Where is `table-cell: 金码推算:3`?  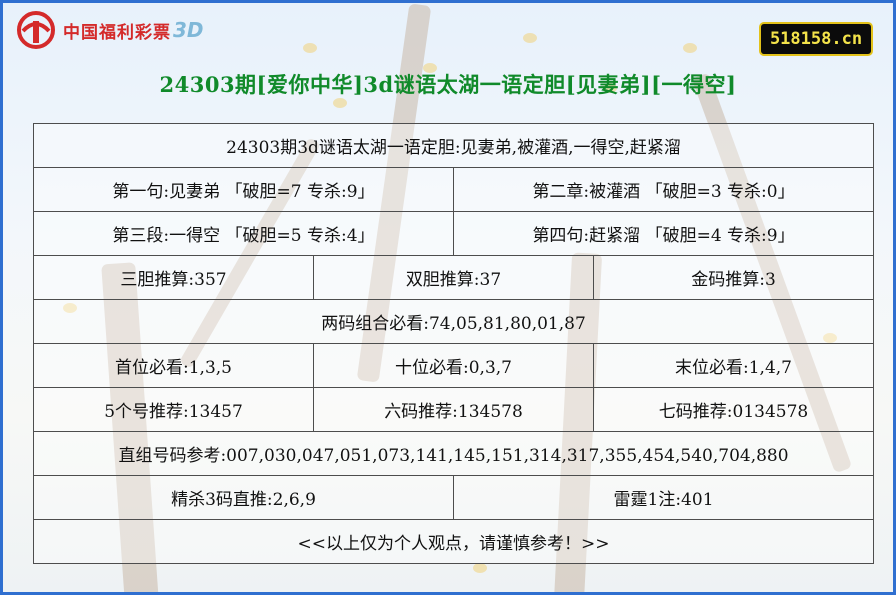
table-cell: 金码推算:3 is located at coordinates (733, 277).